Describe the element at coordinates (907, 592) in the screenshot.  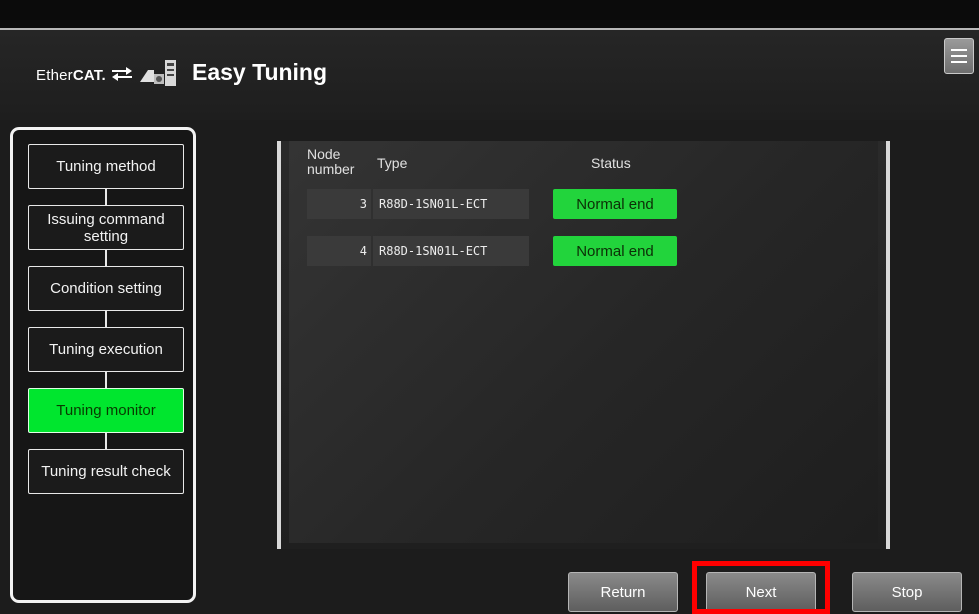
I see `stop-button: Stop` at that location.